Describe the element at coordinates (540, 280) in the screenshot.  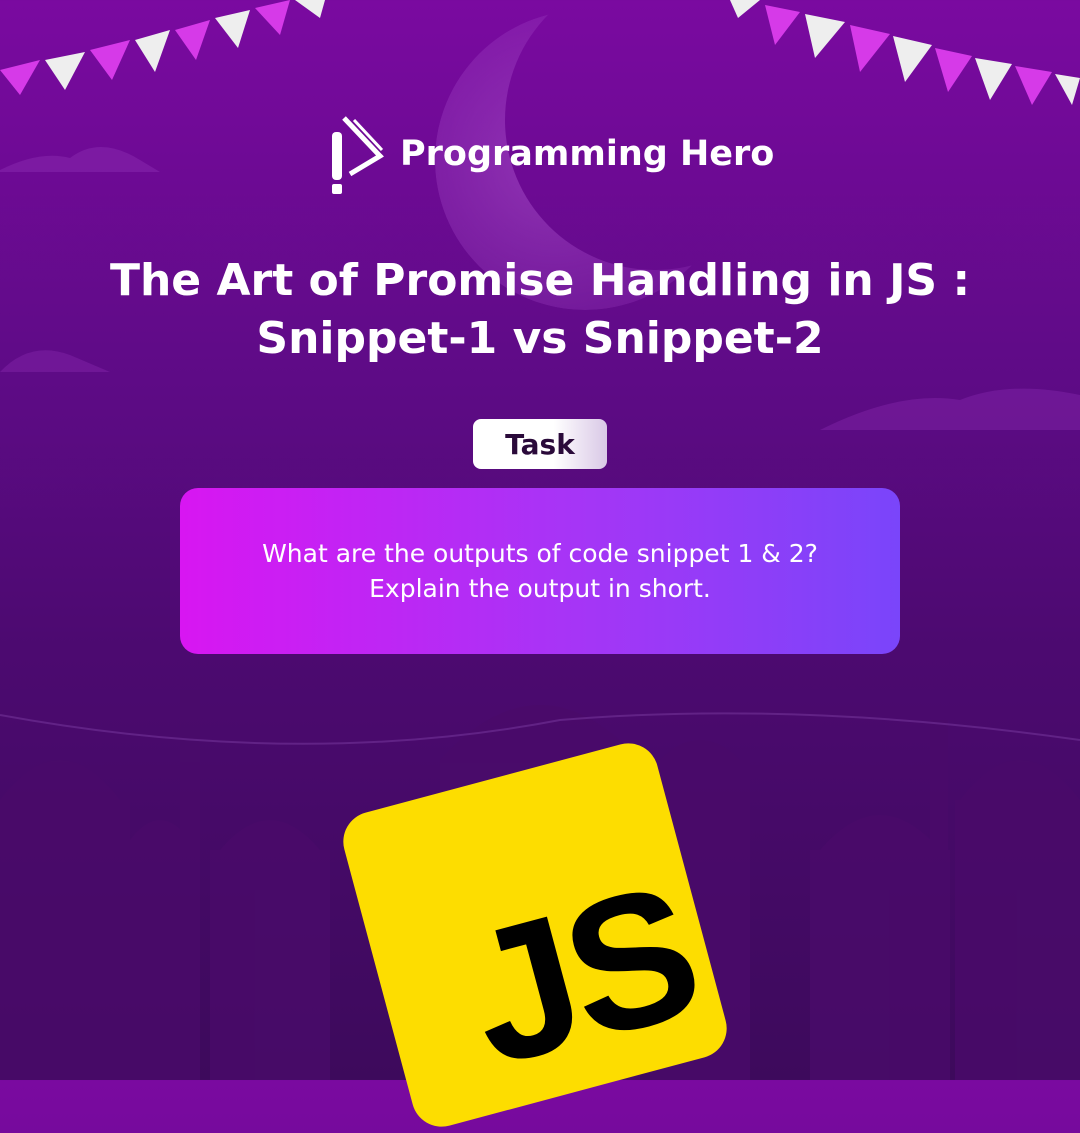
I see `title-line-1: The Art of Promise Handling in JS :` at that location.